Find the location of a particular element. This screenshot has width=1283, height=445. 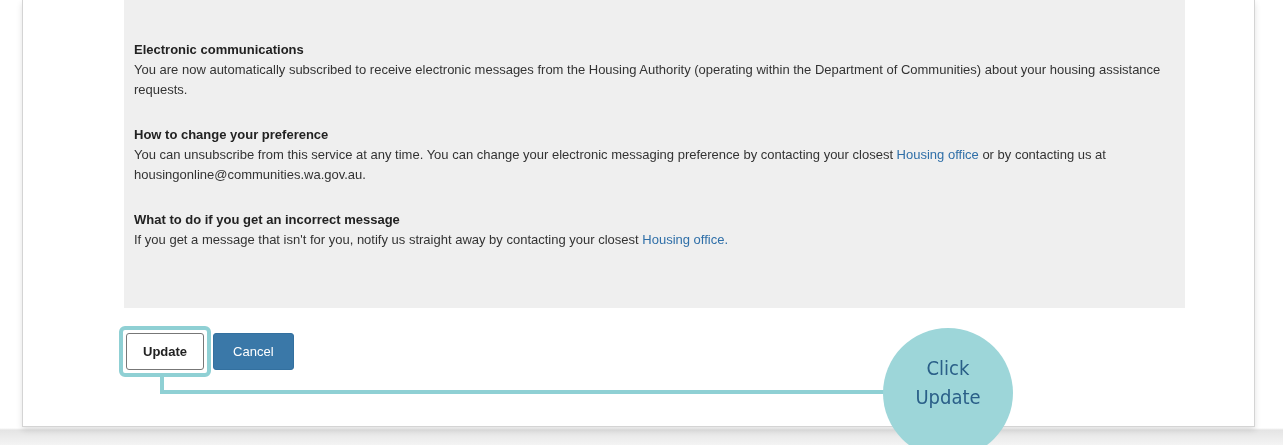

section-heading: What to do if you get an incorrect message is located at coordinates (267, 220).